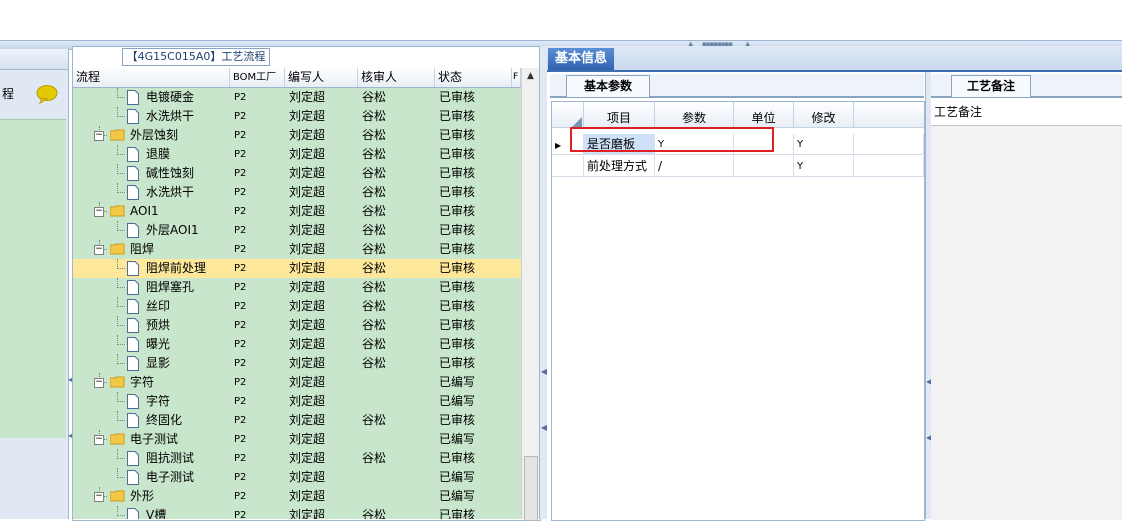  I want to click on tree-row: 预烘 P2 刘定超 谷松 已审核, so click(297, 325).